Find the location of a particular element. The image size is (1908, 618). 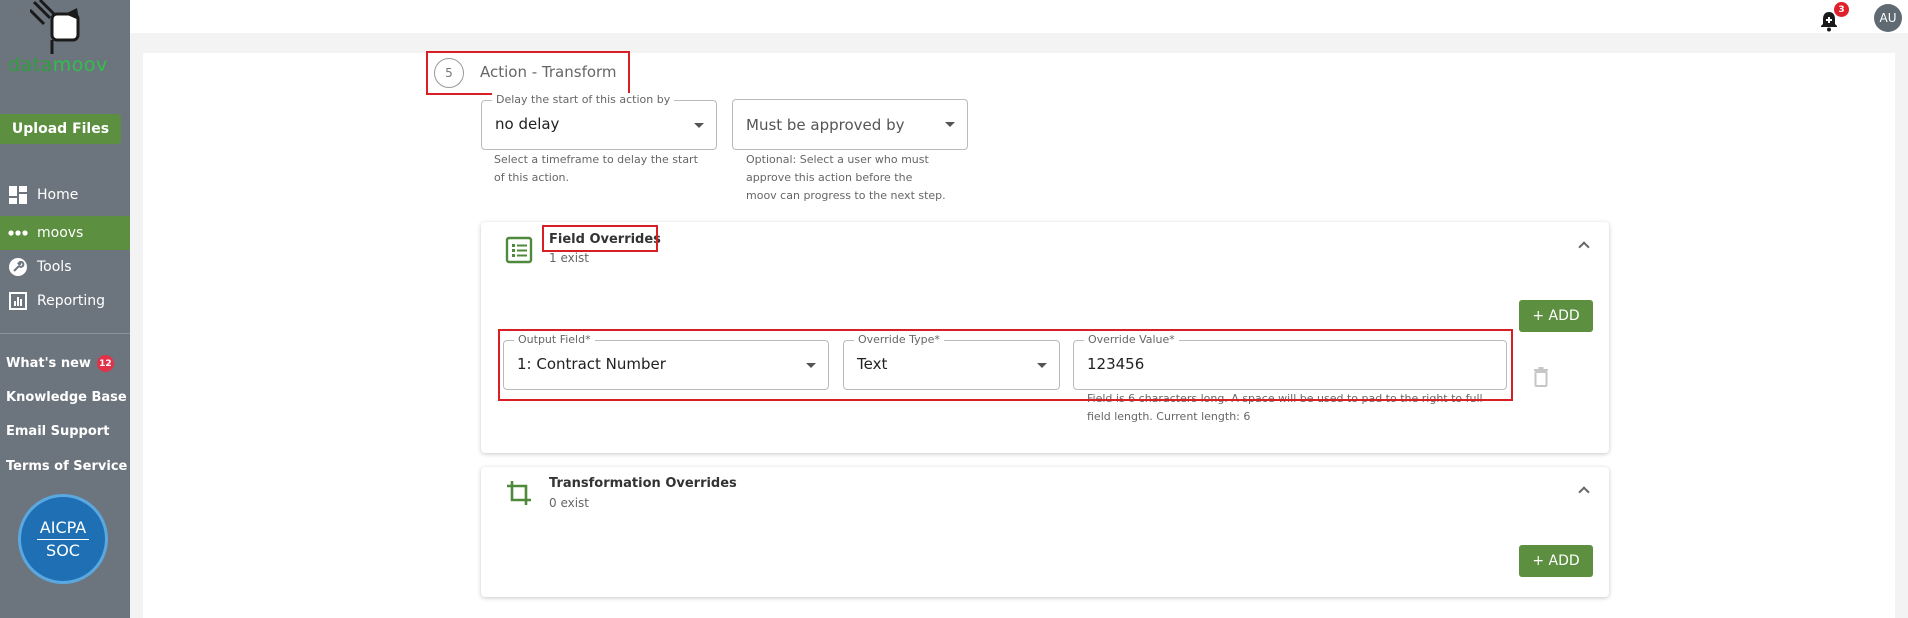

trash-icon is located at coordinates (1541, 377).